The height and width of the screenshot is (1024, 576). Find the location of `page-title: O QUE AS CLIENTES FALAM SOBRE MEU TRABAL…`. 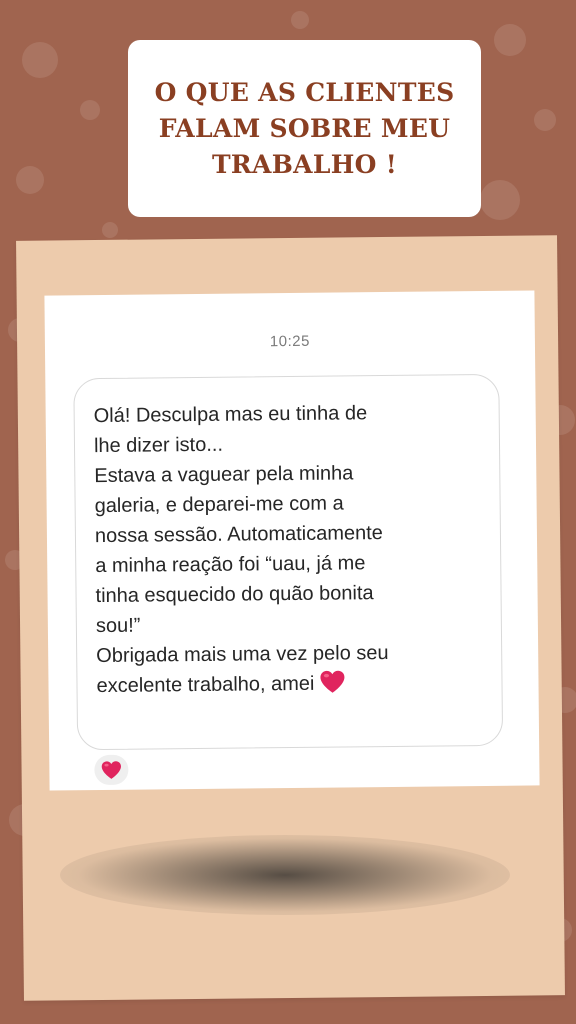

page-title: O QUE AS CLIENTES FALAM SOBRE MEU TRABAL… is located at coordinates (304, 128).